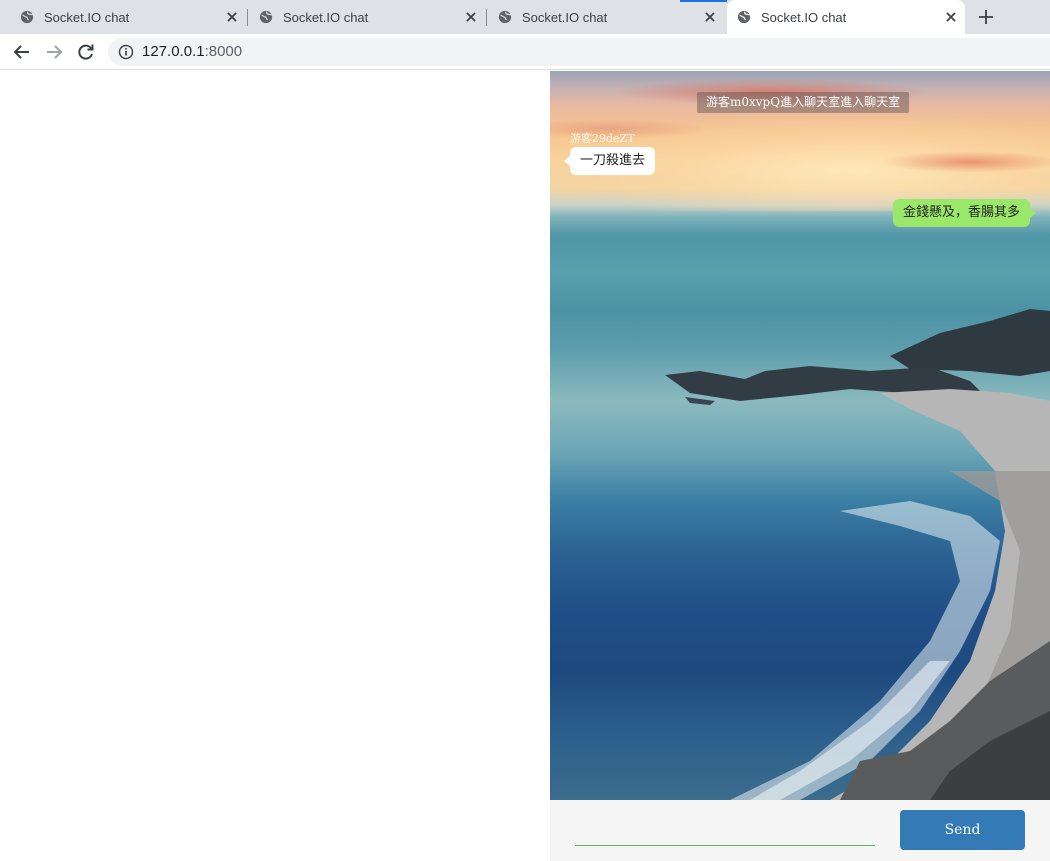  I want to click on tab-1: Socket.IO chat, so click(123, 17).